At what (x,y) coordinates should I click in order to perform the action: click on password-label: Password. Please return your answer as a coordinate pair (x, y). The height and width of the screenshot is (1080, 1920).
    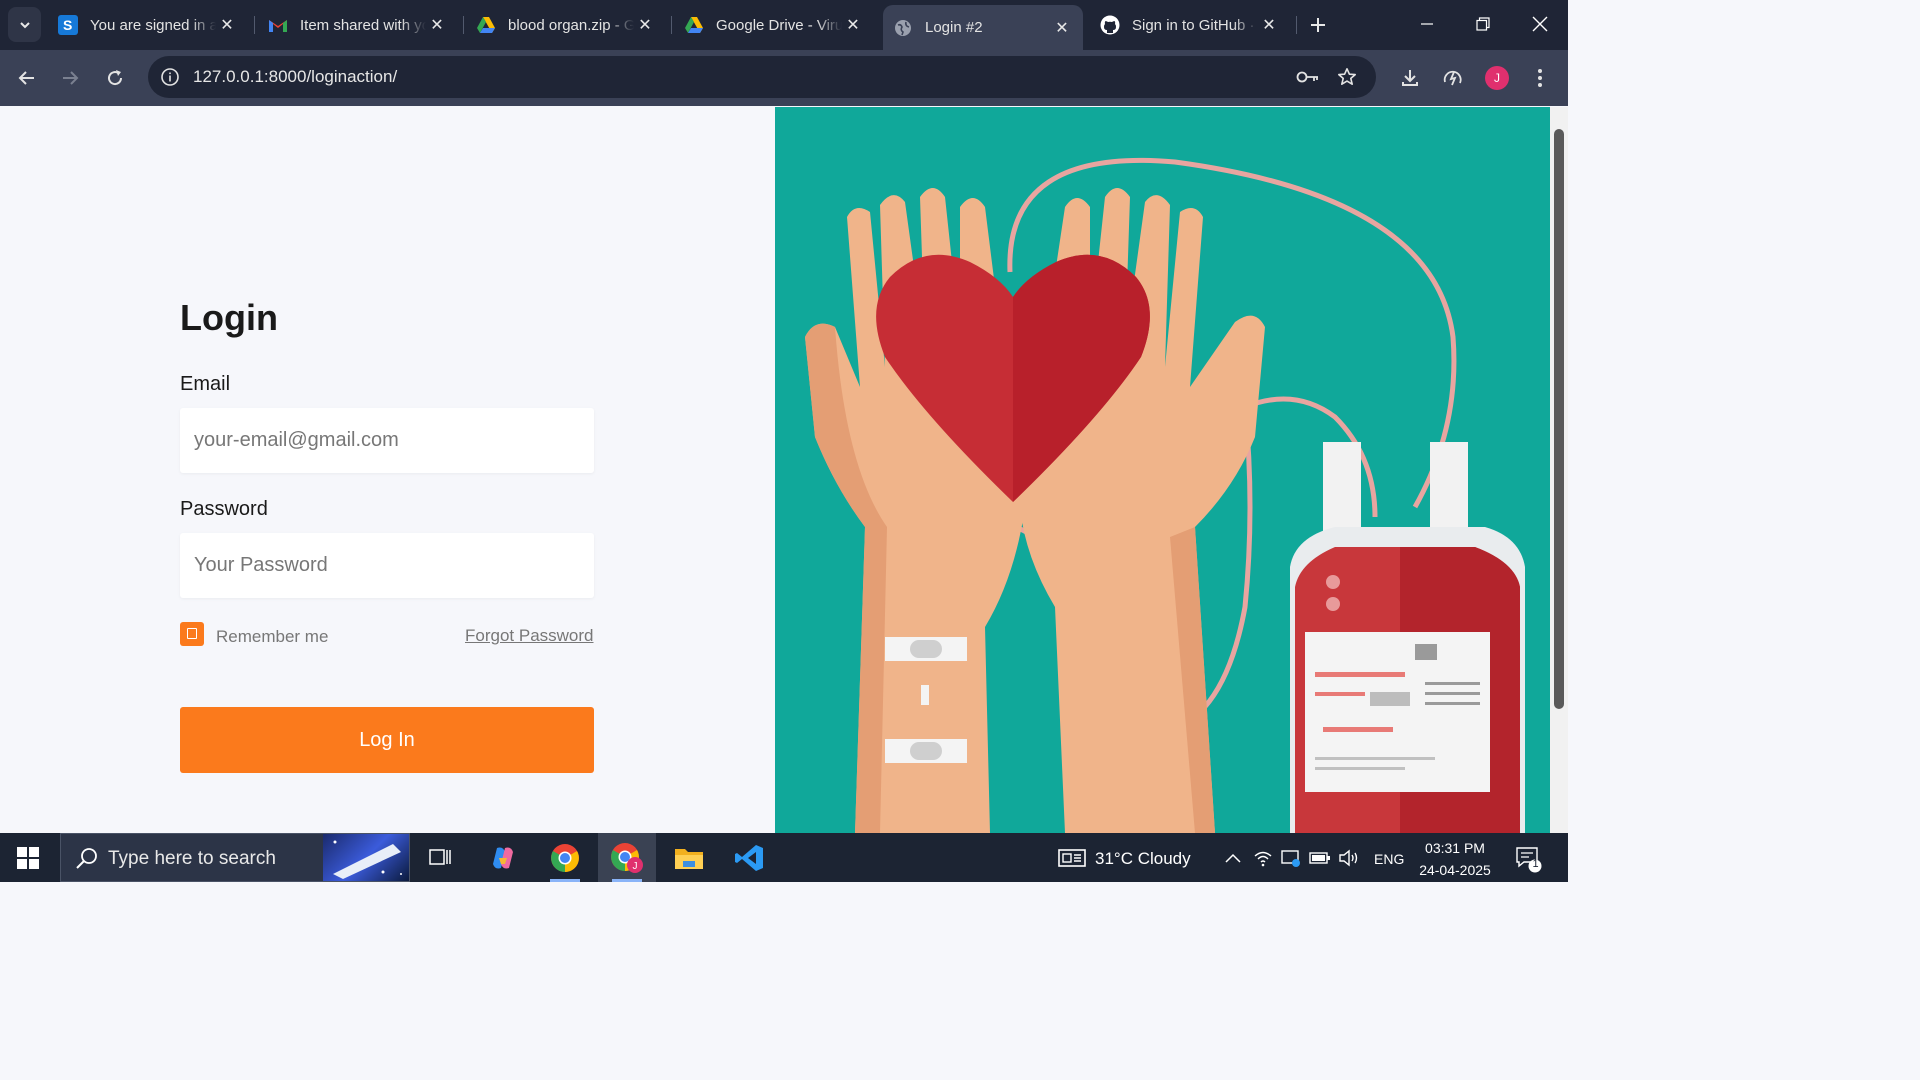
    Looking at the image, I should click on (224, 509).